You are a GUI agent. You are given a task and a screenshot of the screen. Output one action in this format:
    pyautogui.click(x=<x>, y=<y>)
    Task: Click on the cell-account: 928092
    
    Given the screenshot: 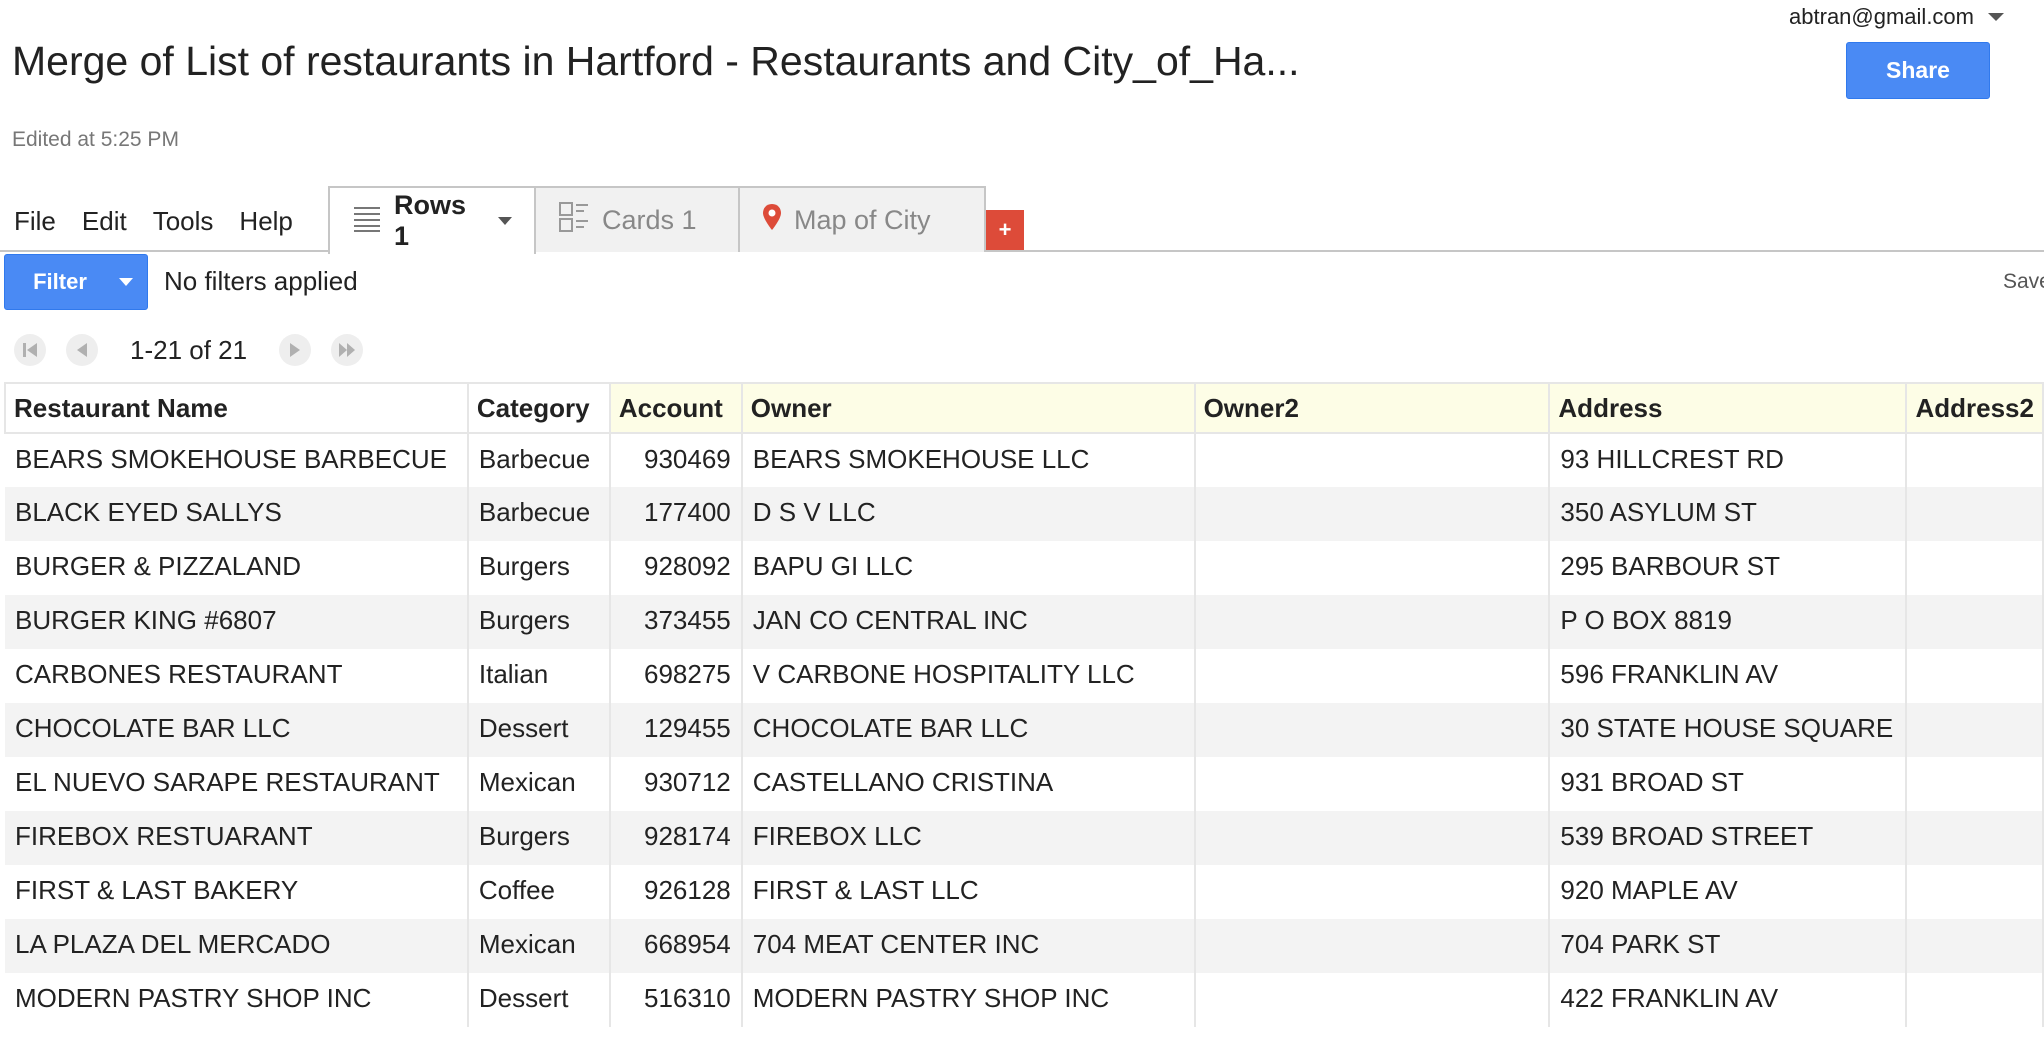 What is the action you would take?
    pyautogui.click(x=676, y=568)
    